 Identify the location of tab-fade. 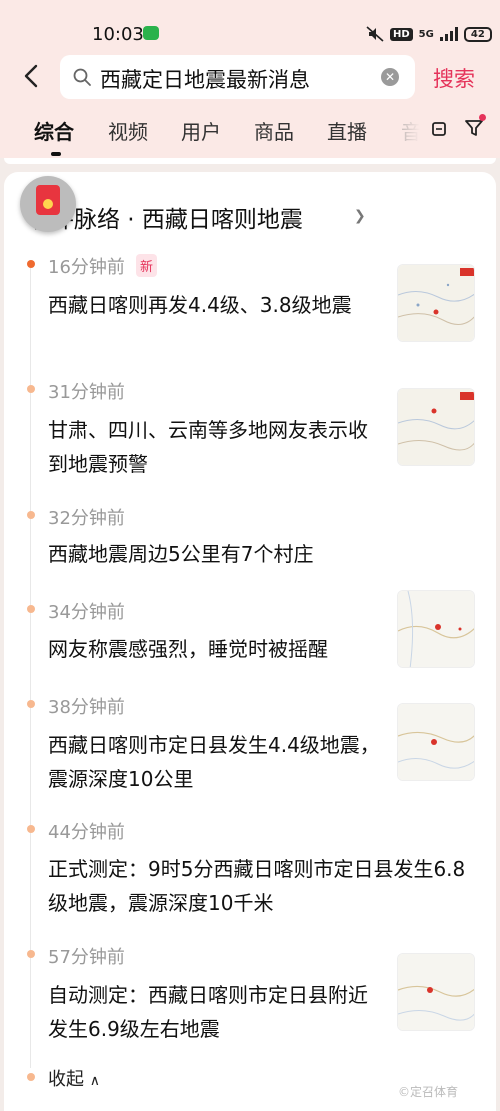
(405, 129).